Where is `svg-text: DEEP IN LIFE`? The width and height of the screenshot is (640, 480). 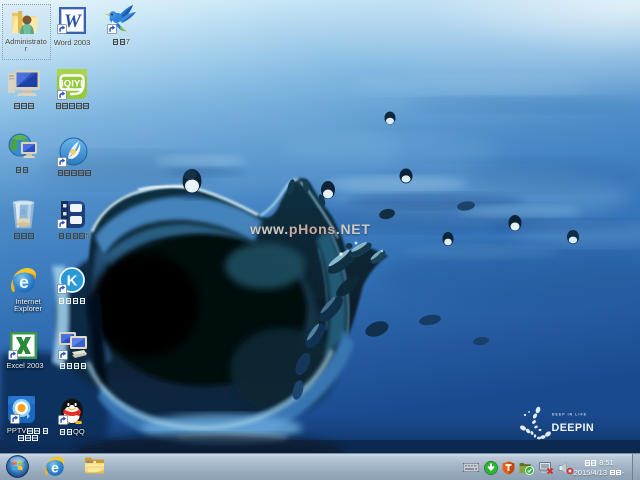
svg-text: DEEP IN LIFE is located at coordinates (569, 415).